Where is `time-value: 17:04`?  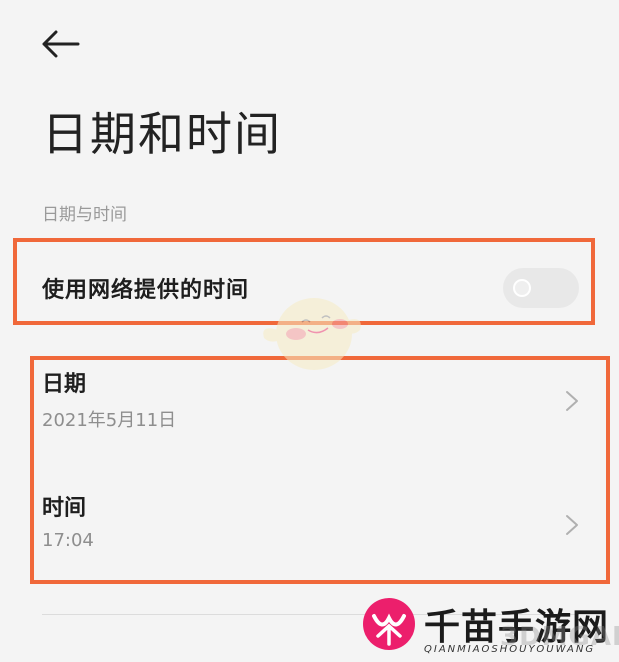 time-value: 17:04 is located at coordinates (68, 540).